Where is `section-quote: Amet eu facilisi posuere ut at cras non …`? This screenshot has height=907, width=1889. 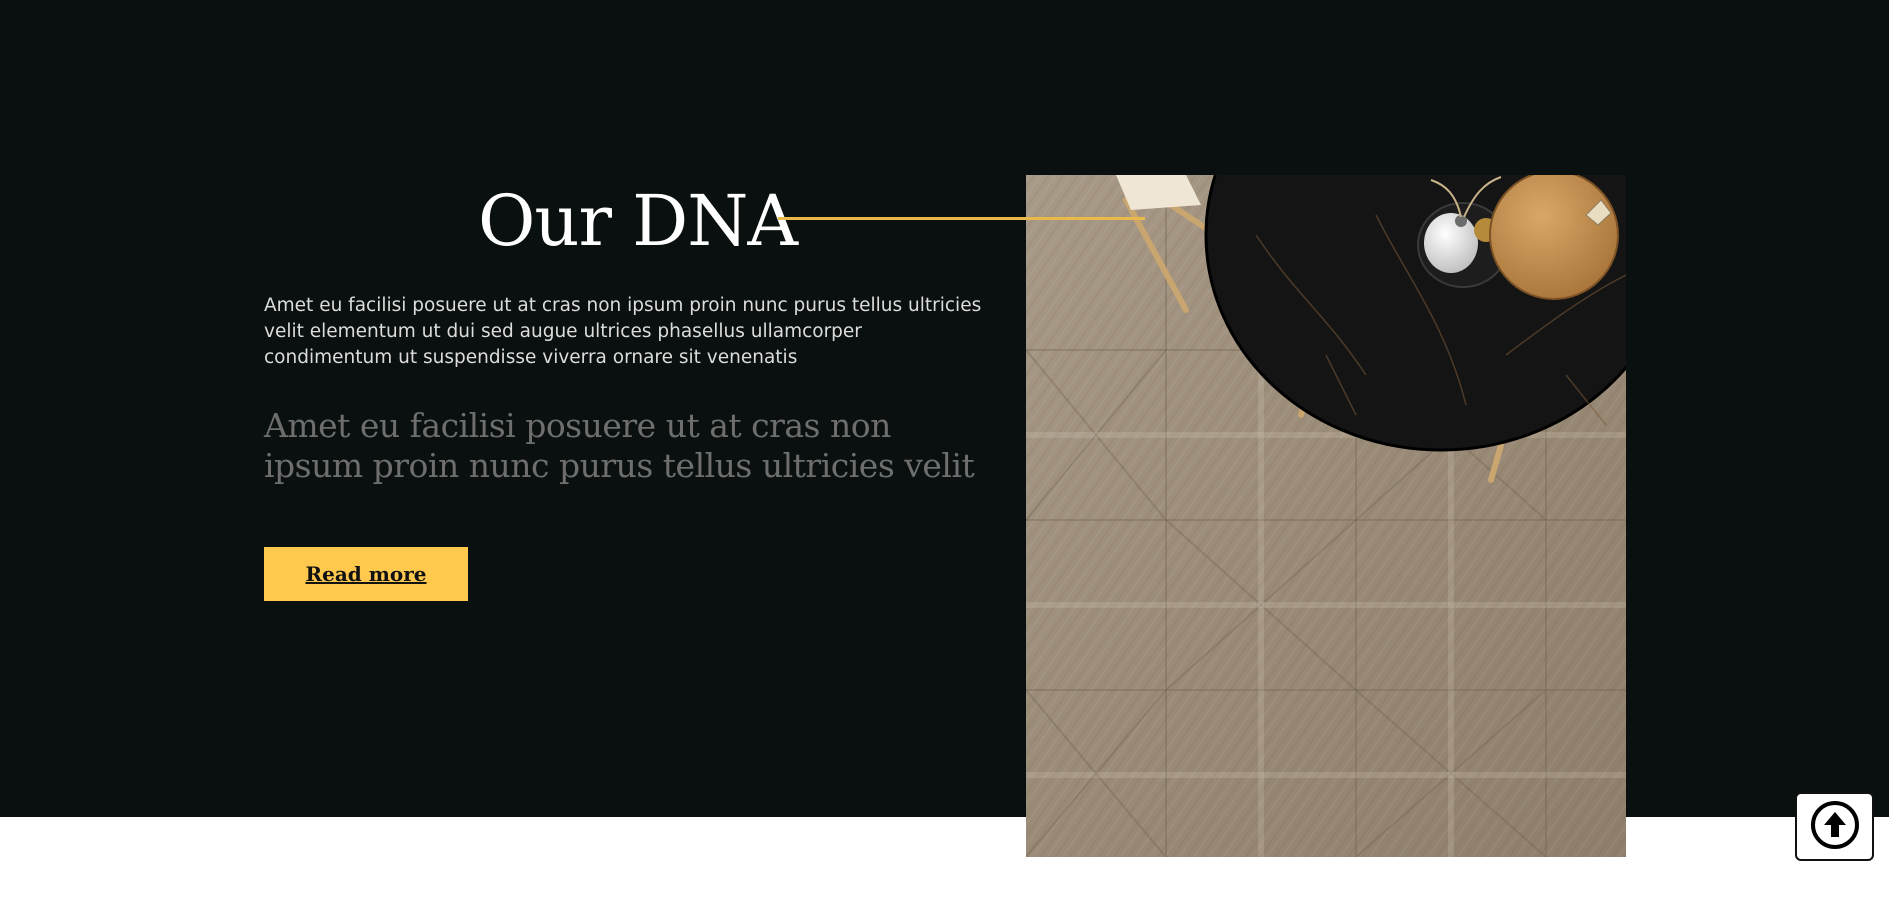
section-quote: Amet eu facilisi posuere ut at cras non … is located at coordinates (619, 445).